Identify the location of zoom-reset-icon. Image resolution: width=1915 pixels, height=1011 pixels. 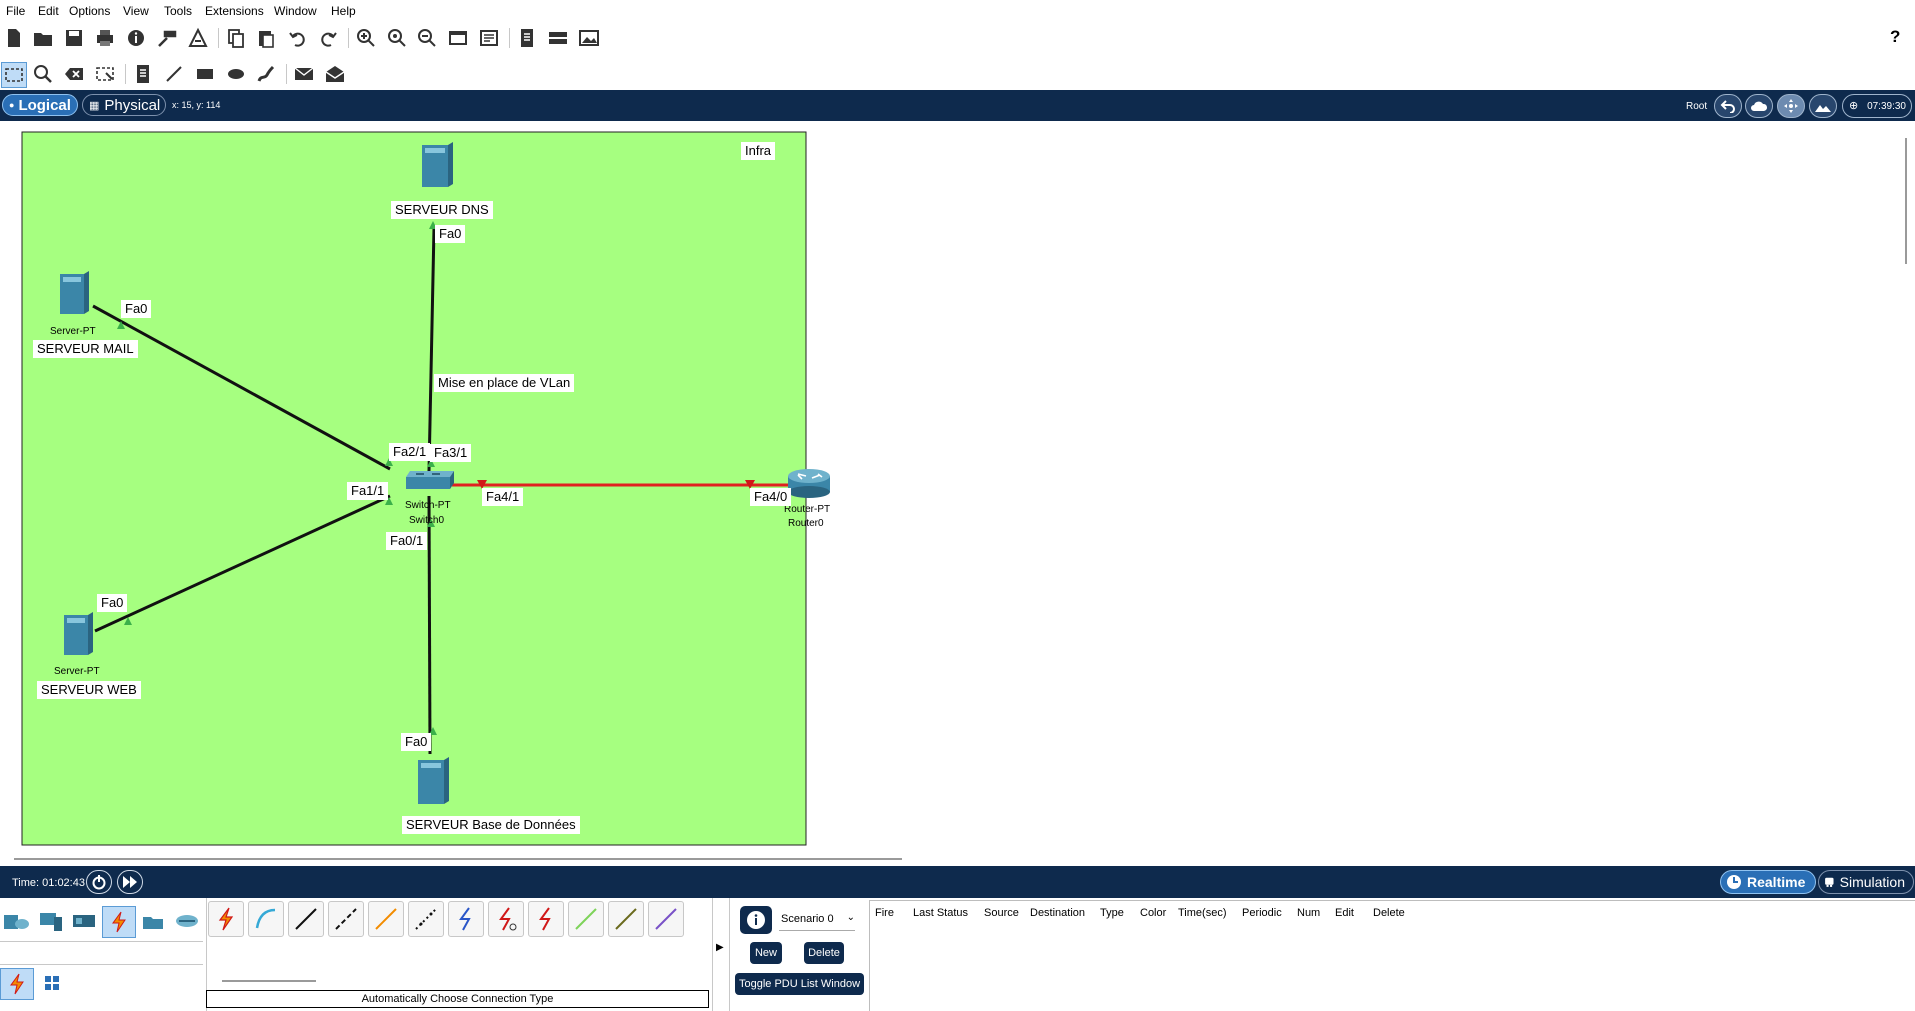
(397, 38).